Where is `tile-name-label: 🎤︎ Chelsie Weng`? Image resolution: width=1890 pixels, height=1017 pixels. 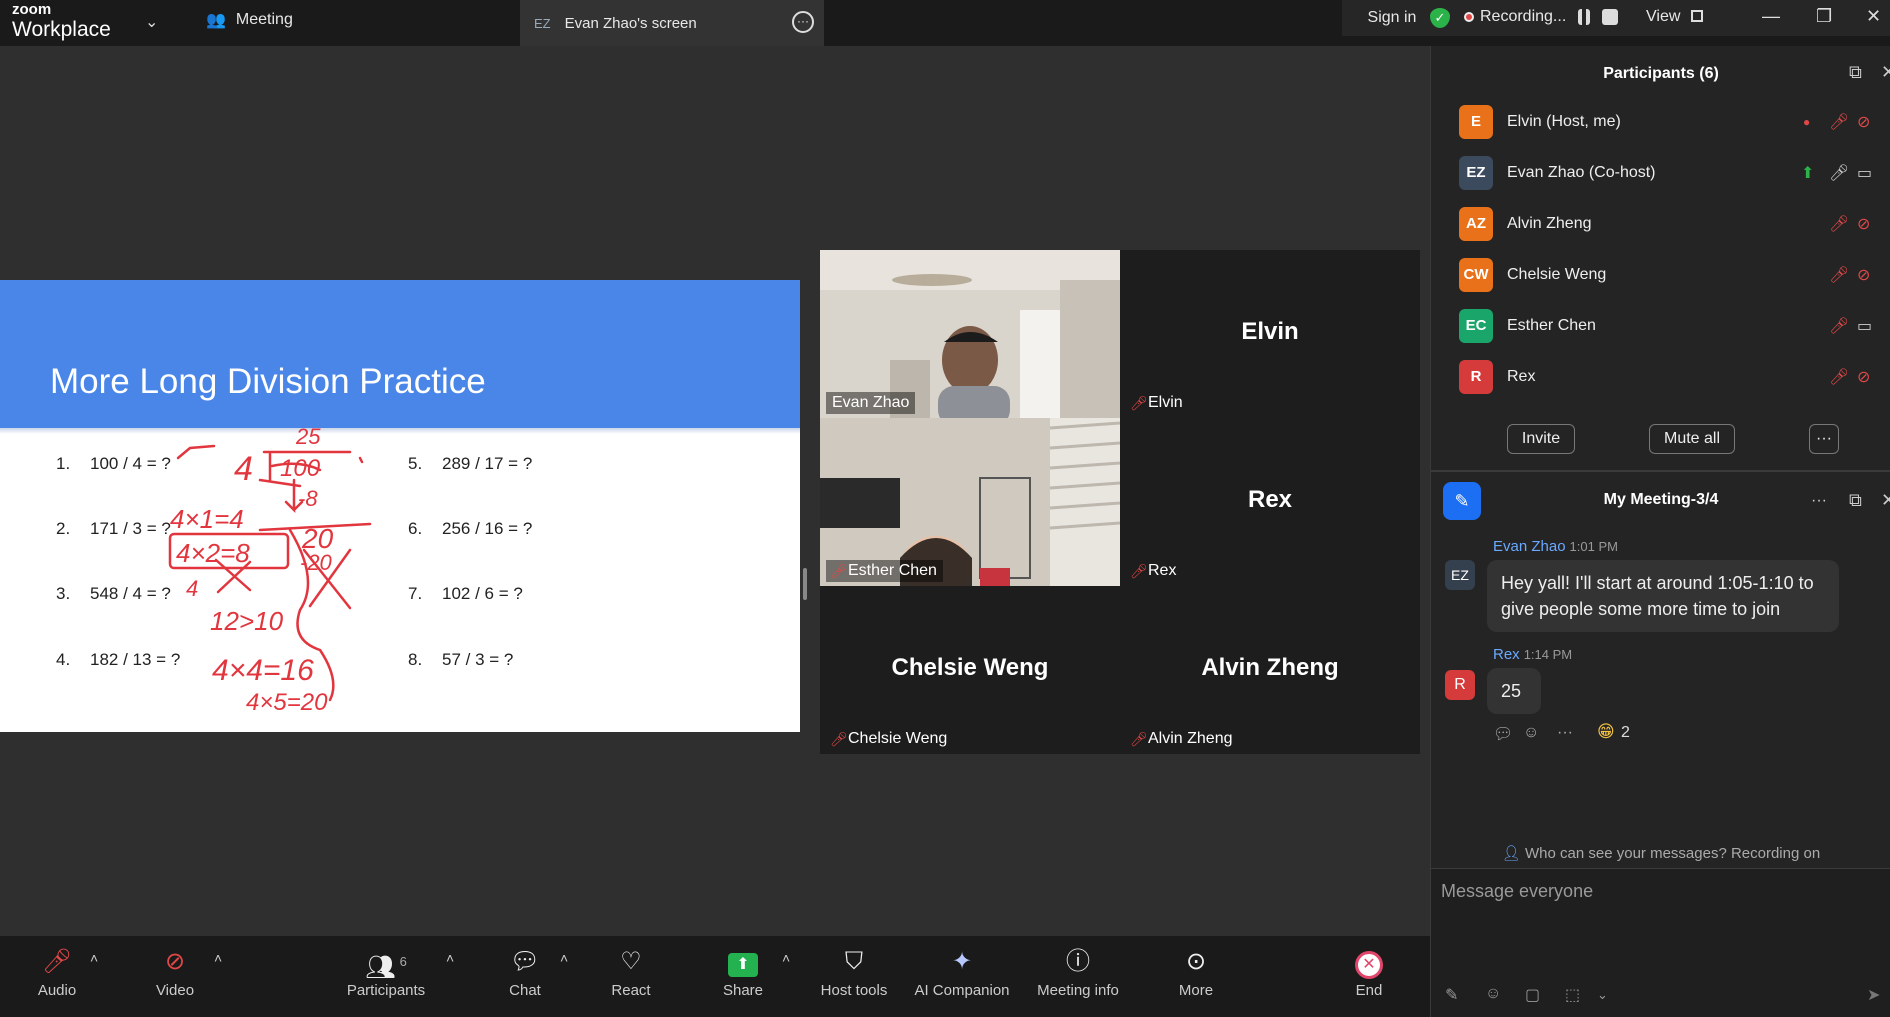 tile-name-label: 🎤︎ Chelsie Weng is located at coordinates (889, 739).